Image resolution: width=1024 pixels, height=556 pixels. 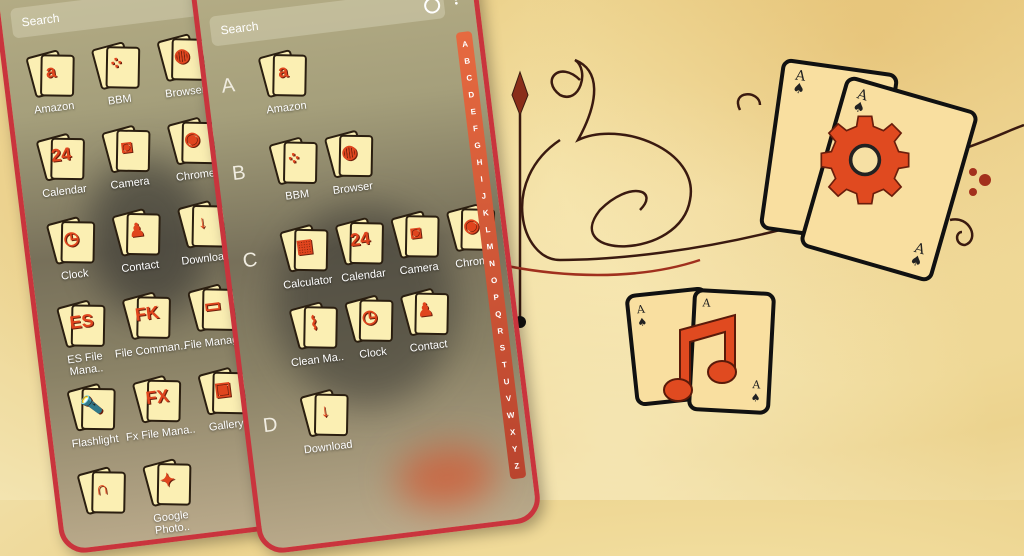 What do you see at coordinates (498, 314) in the screenshot?
I see `index-letter: Q` at bounding box center [498, 314].